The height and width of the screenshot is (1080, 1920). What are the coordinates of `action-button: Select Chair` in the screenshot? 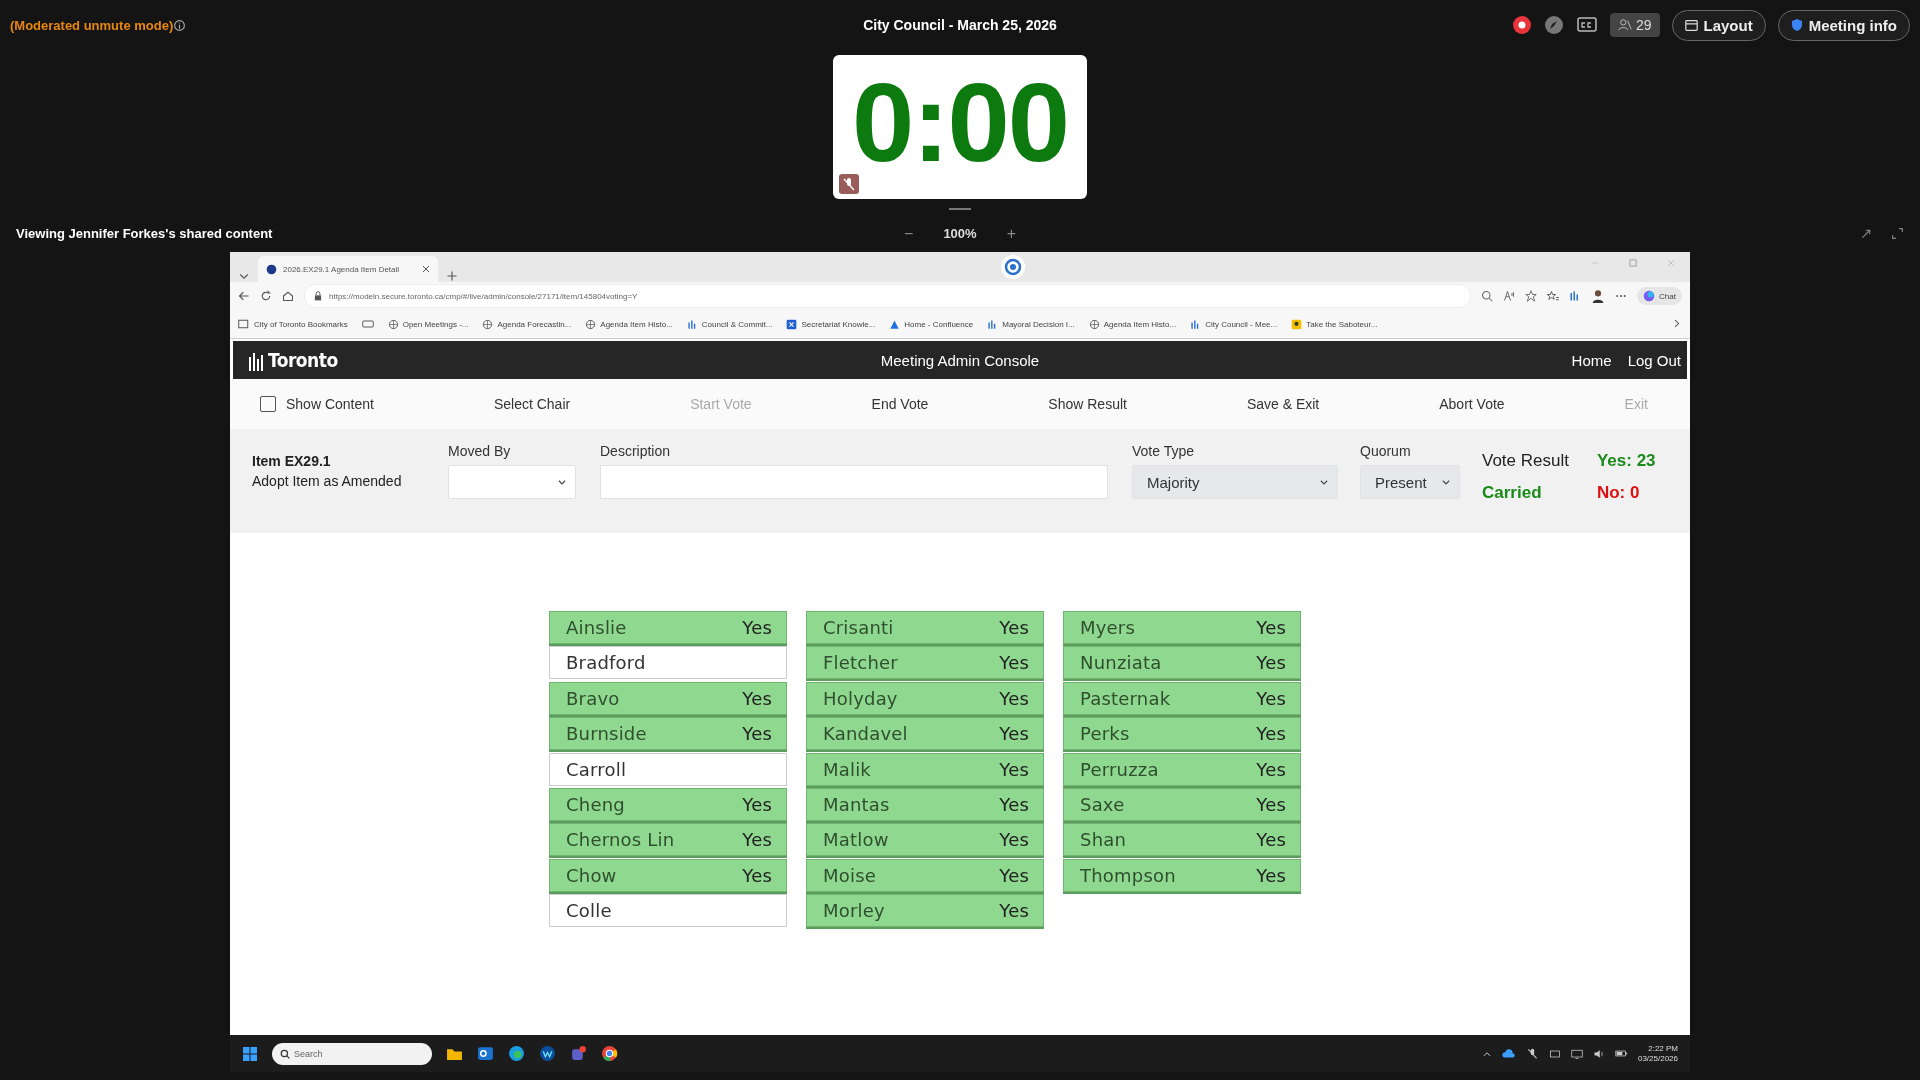 It's located at (532, 404).